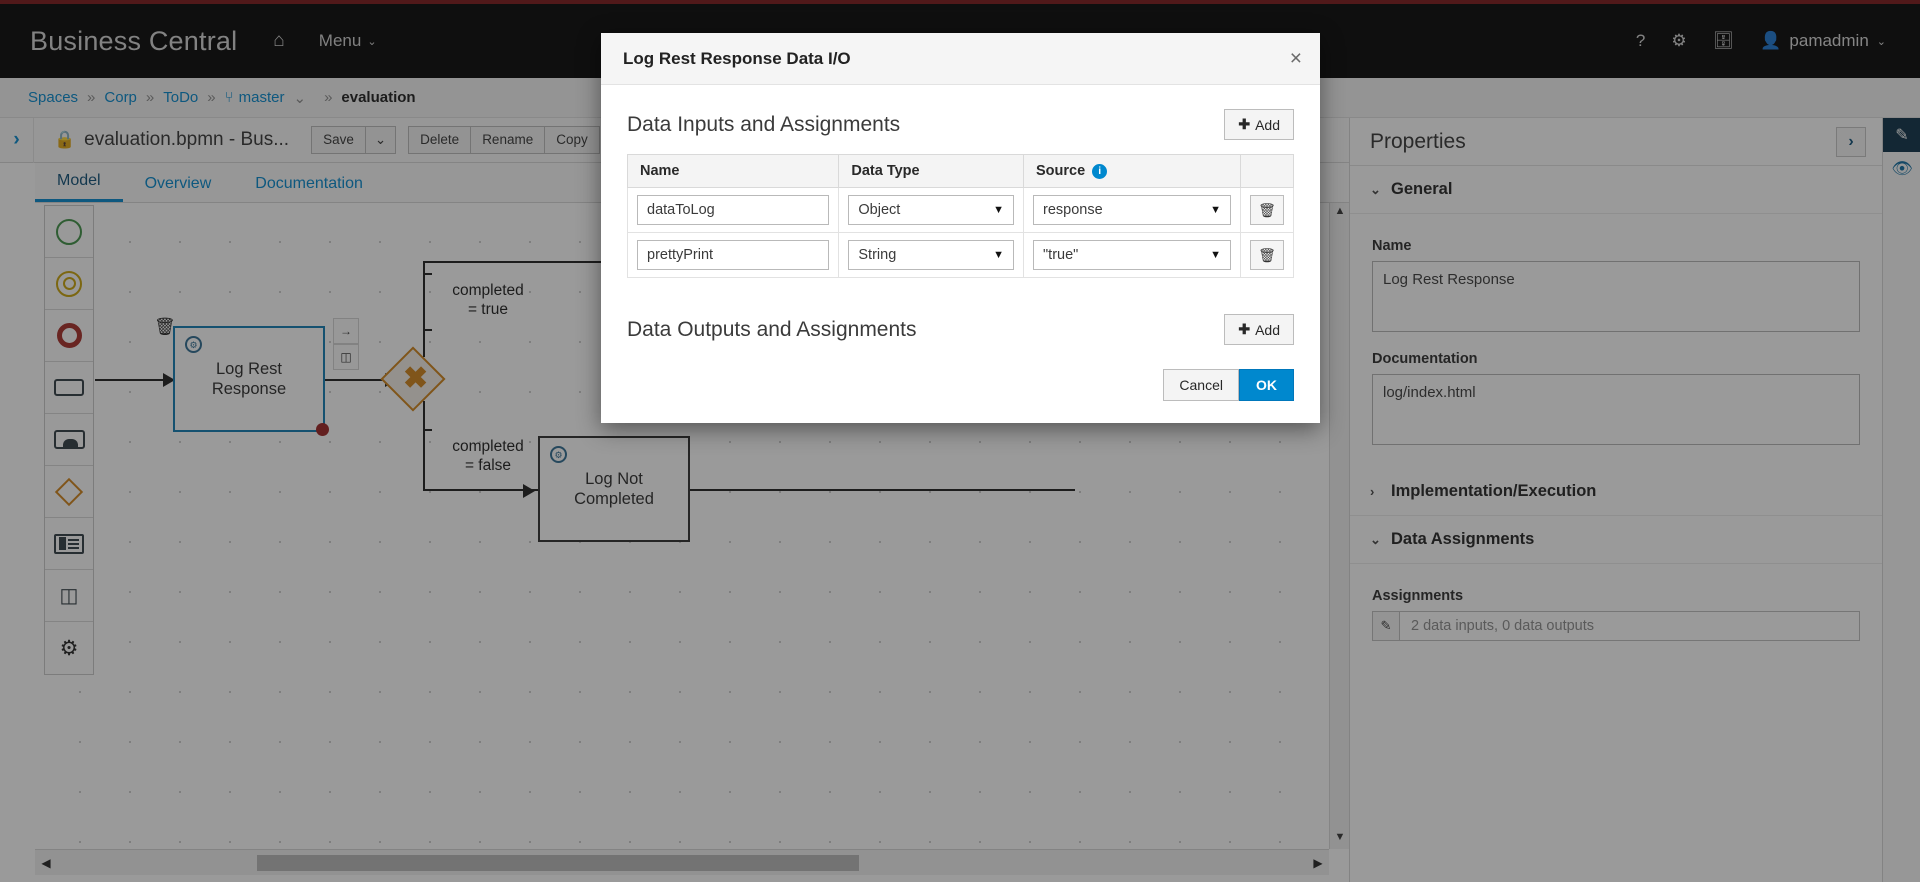 This screenshot has width=1920, height=882. I want to click on column-header-data-type: Data Type, so click(931, 171).